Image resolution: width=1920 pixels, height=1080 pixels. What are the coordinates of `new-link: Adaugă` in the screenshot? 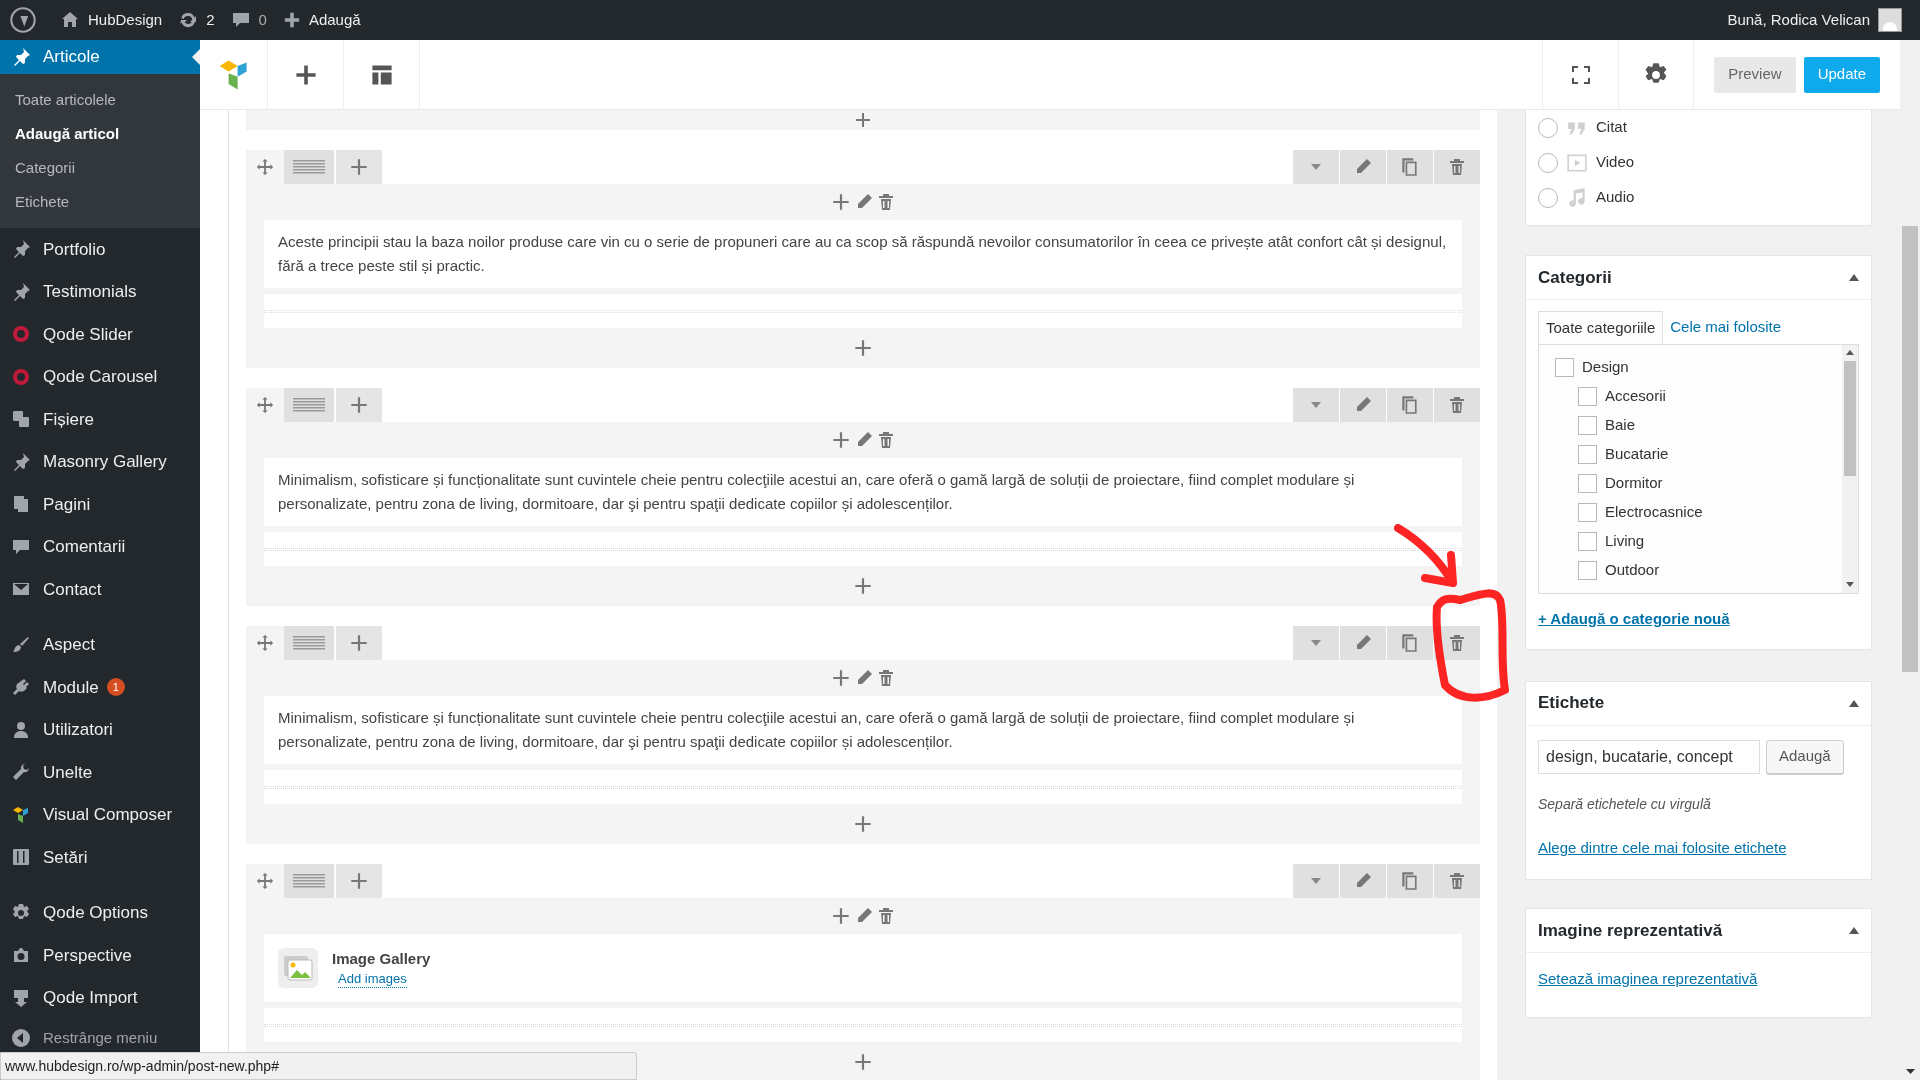 It's located at (321, 20).